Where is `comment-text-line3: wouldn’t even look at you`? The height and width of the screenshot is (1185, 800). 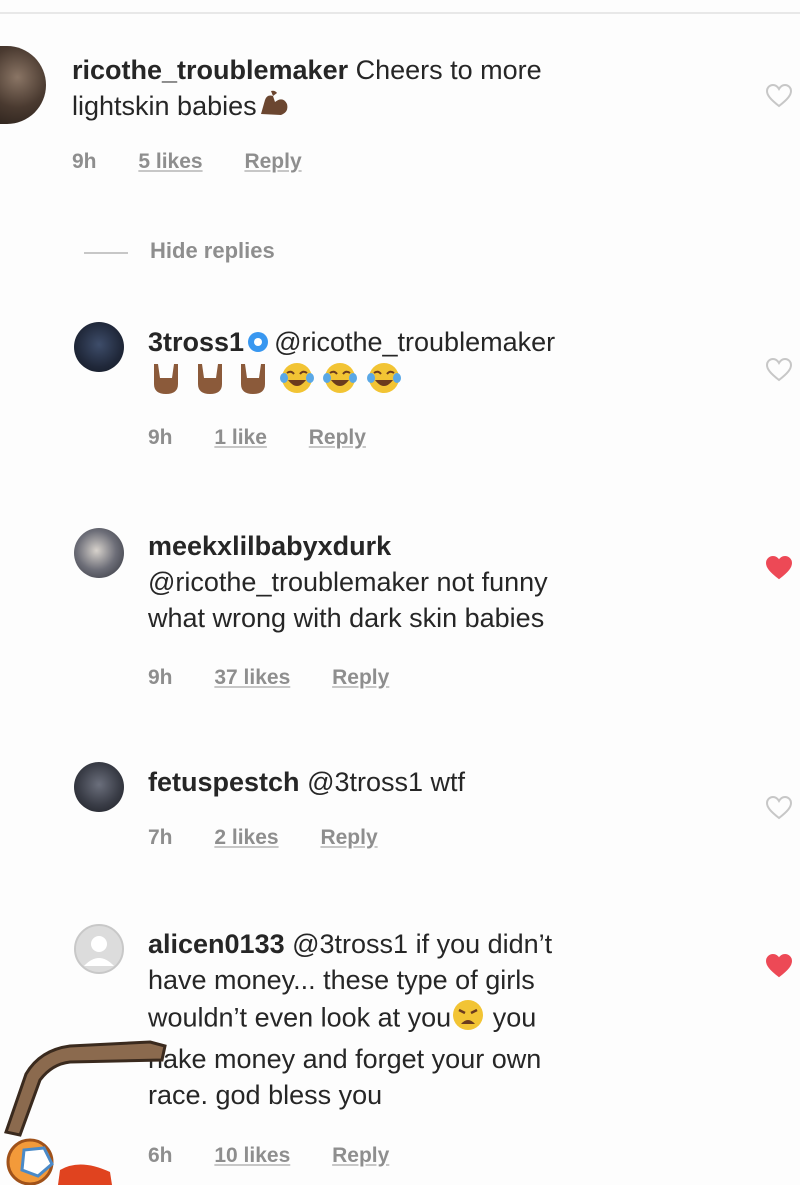 comment-text-line3: wouldn’t even look at you is located at coordinates (300, 1017).